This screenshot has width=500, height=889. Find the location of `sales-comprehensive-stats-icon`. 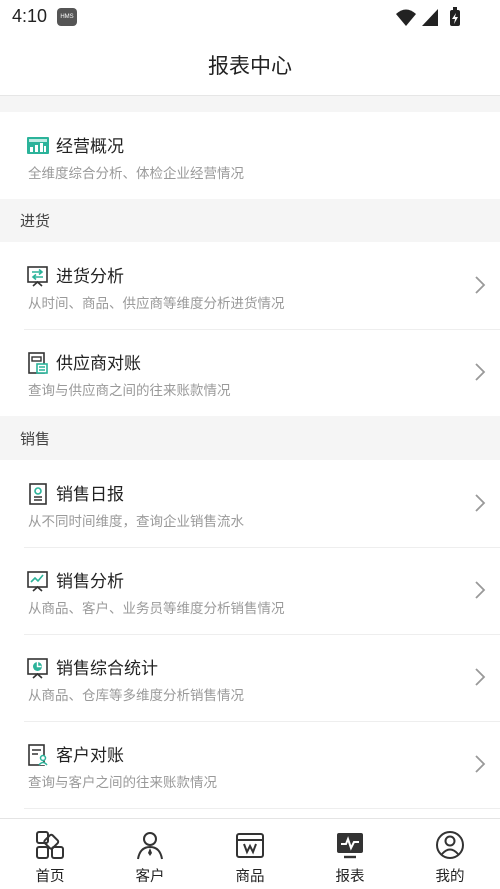

sales-comprehensive-stats-icon is located at coordinates (37, 668).